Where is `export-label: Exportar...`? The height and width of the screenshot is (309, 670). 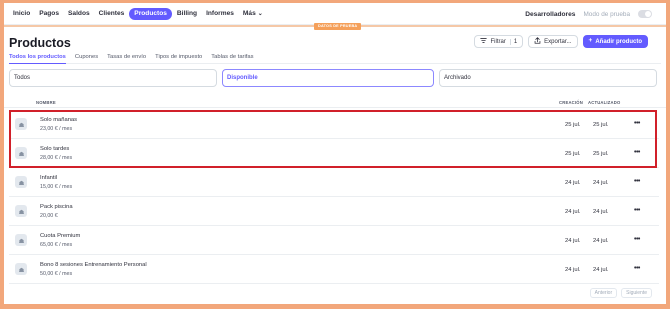
export-label: Exportar... is located at coordinates (558, 41).